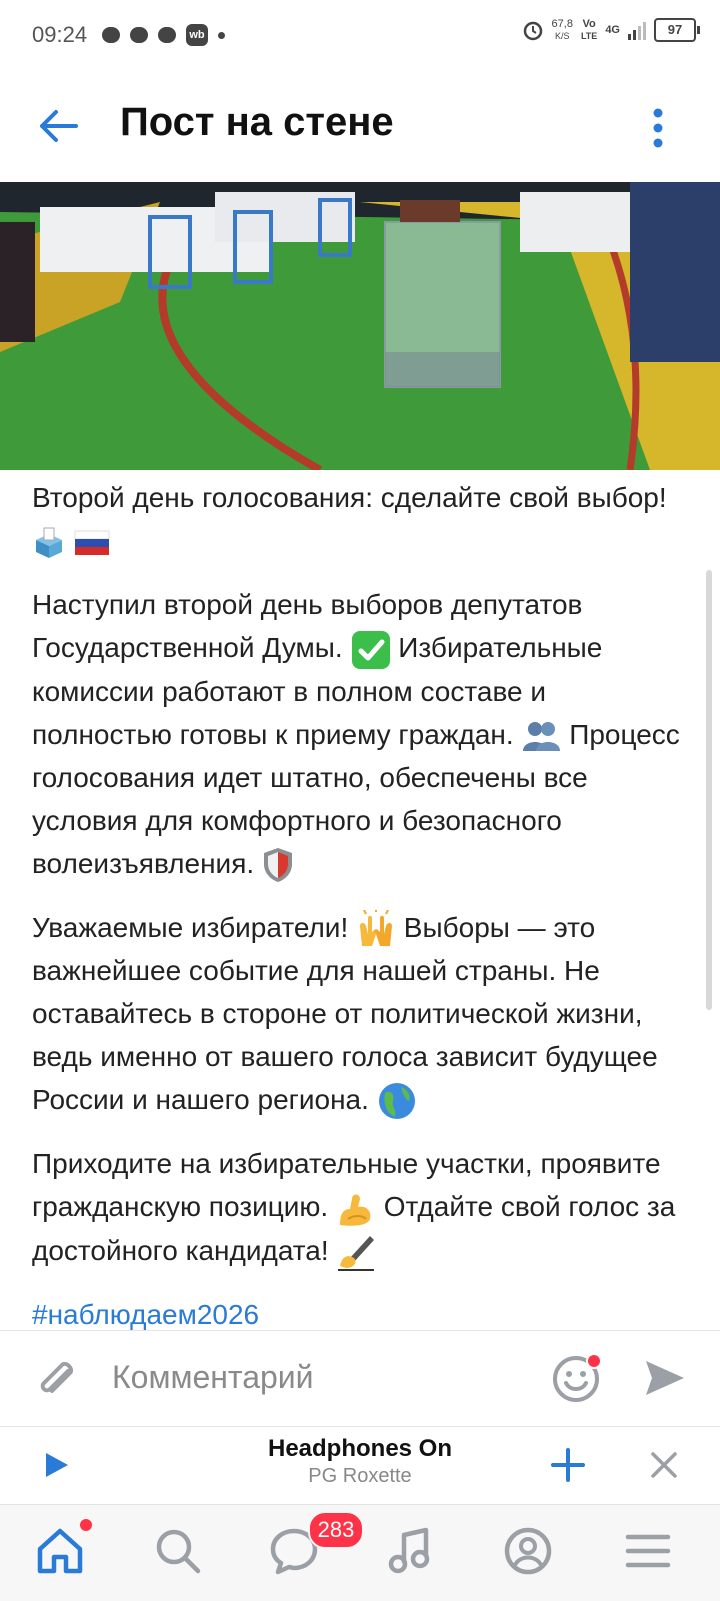  I want to click on network-type: 4G, so click(612, 30).